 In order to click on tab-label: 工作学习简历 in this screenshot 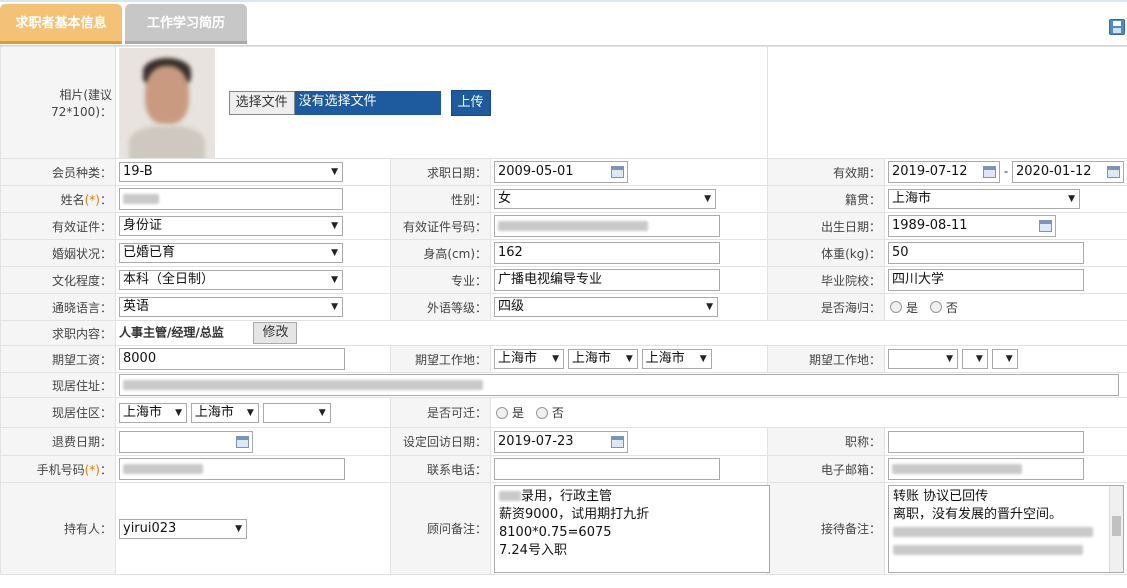, I will do `click(185, 23)`.